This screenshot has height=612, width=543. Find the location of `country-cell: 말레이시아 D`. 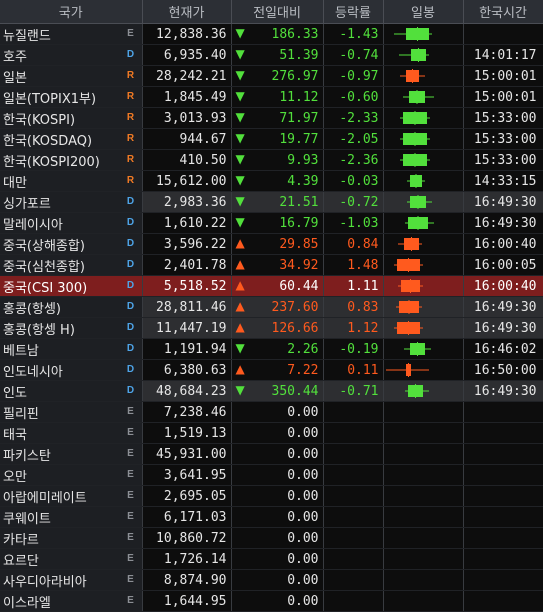

country-cell: 말레이시아 D is located at coordinates (71, 223).